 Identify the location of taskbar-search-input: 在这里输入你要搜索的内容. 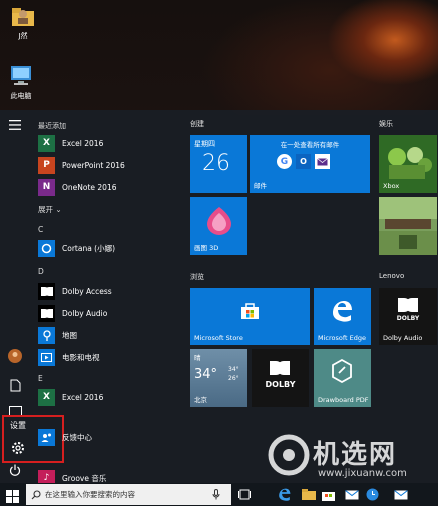
(128, 494).